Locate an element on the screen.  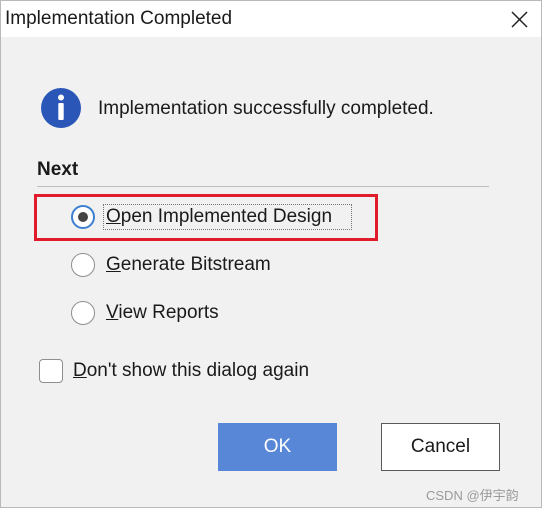
dont-show-again-checkbox-row: Don't show this dialog again is located at coordinates (199, 372).